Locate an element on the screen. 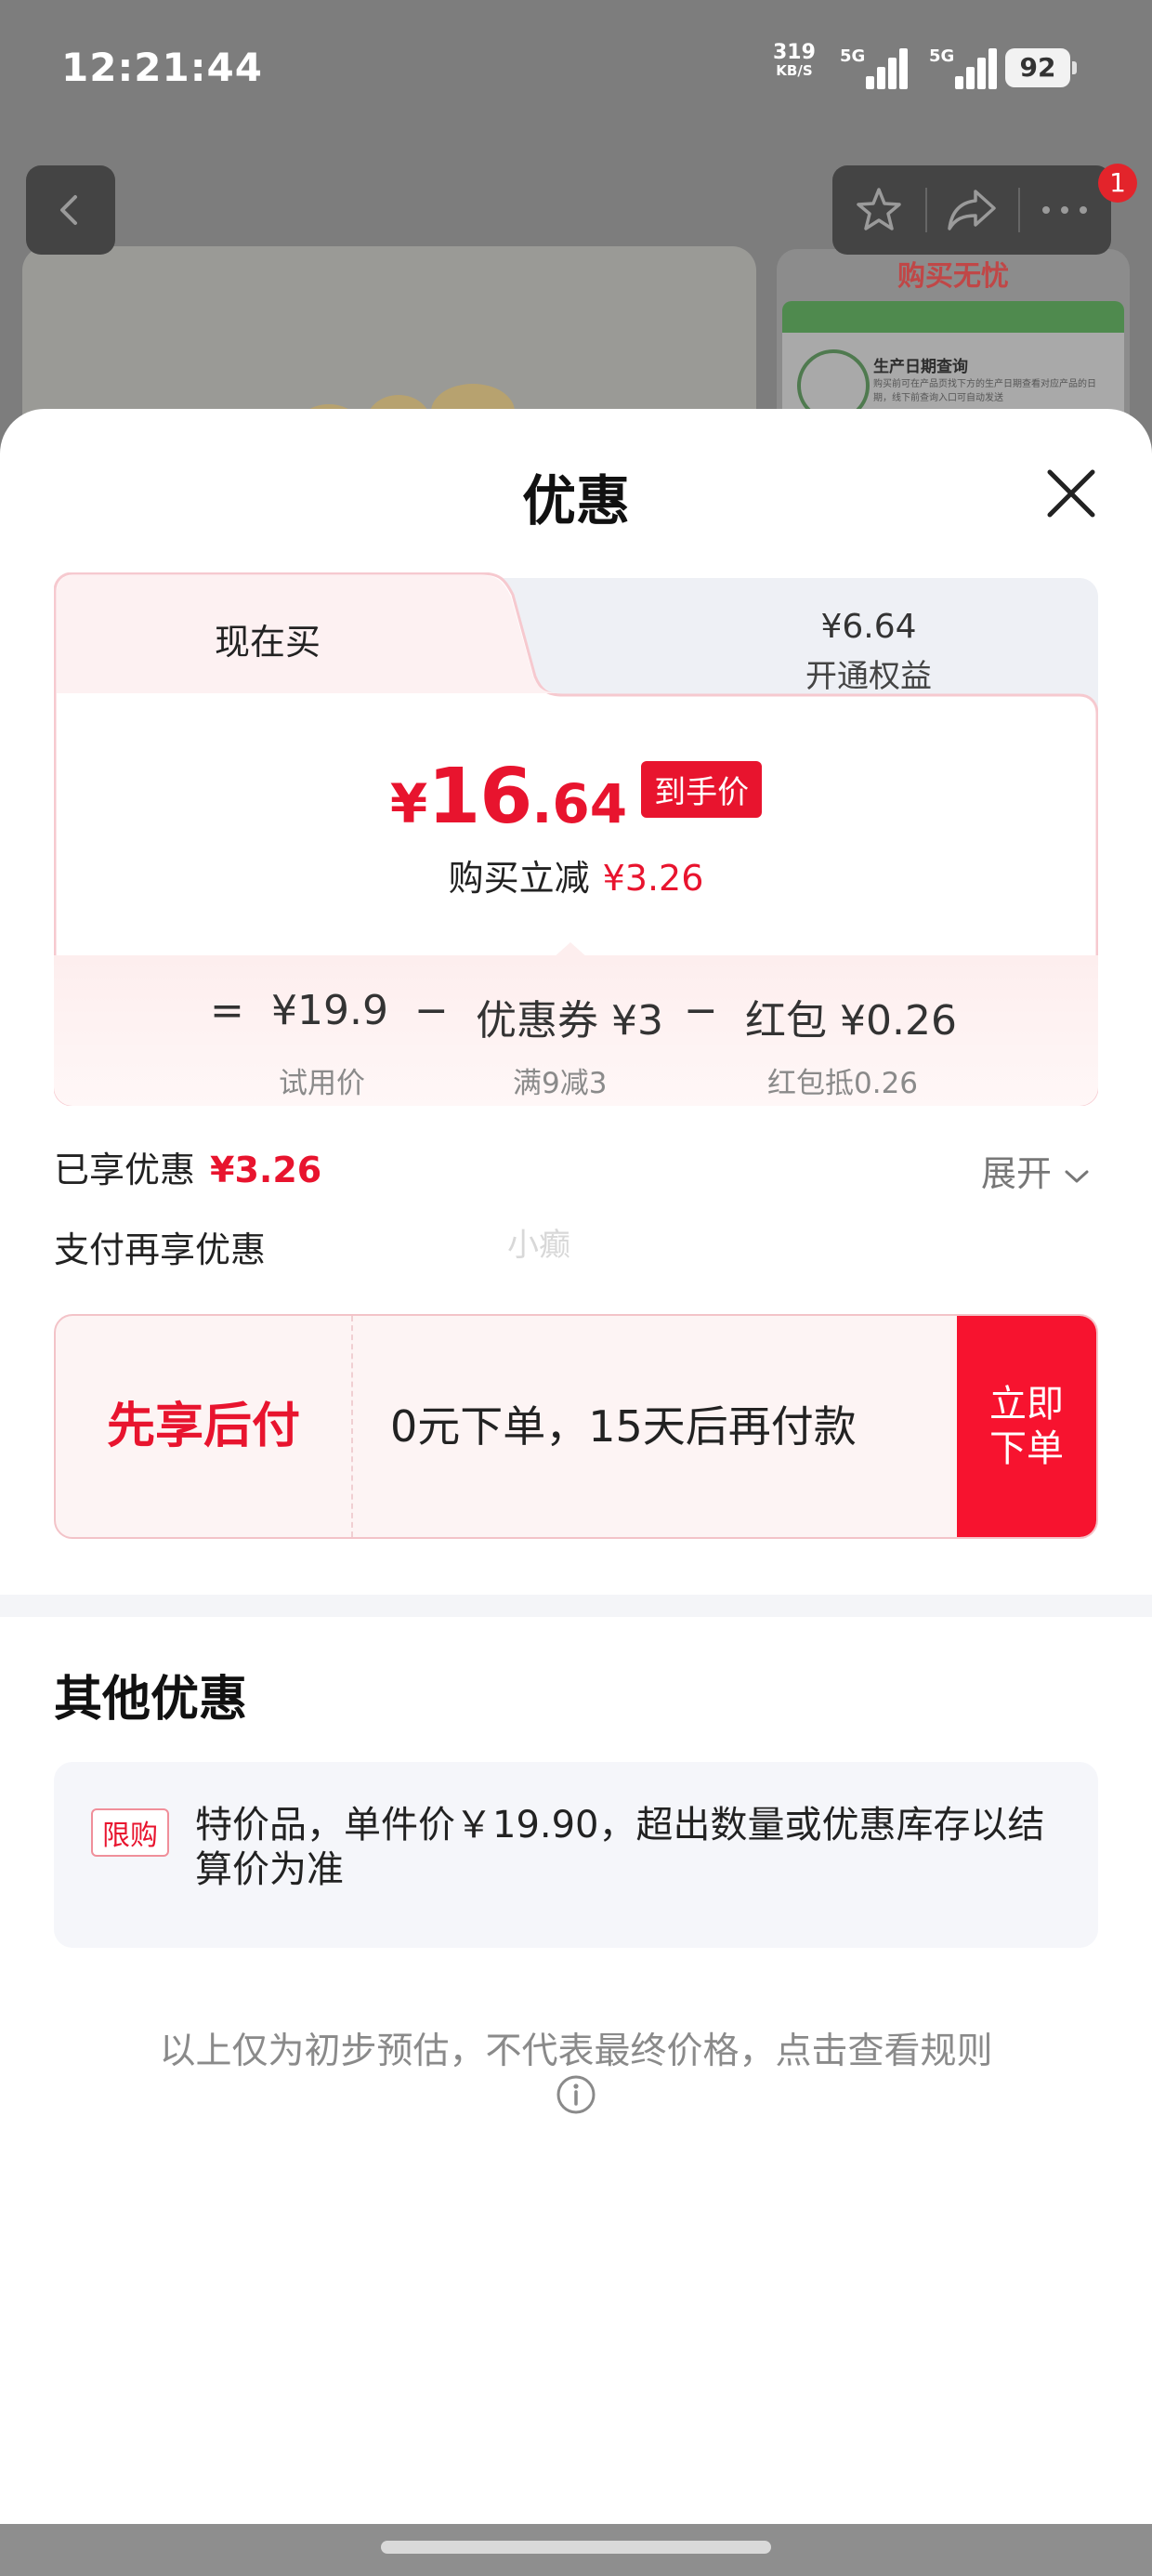 This screenshot has width=1152, height=2576. share-button is located at coordinates (971, 210).